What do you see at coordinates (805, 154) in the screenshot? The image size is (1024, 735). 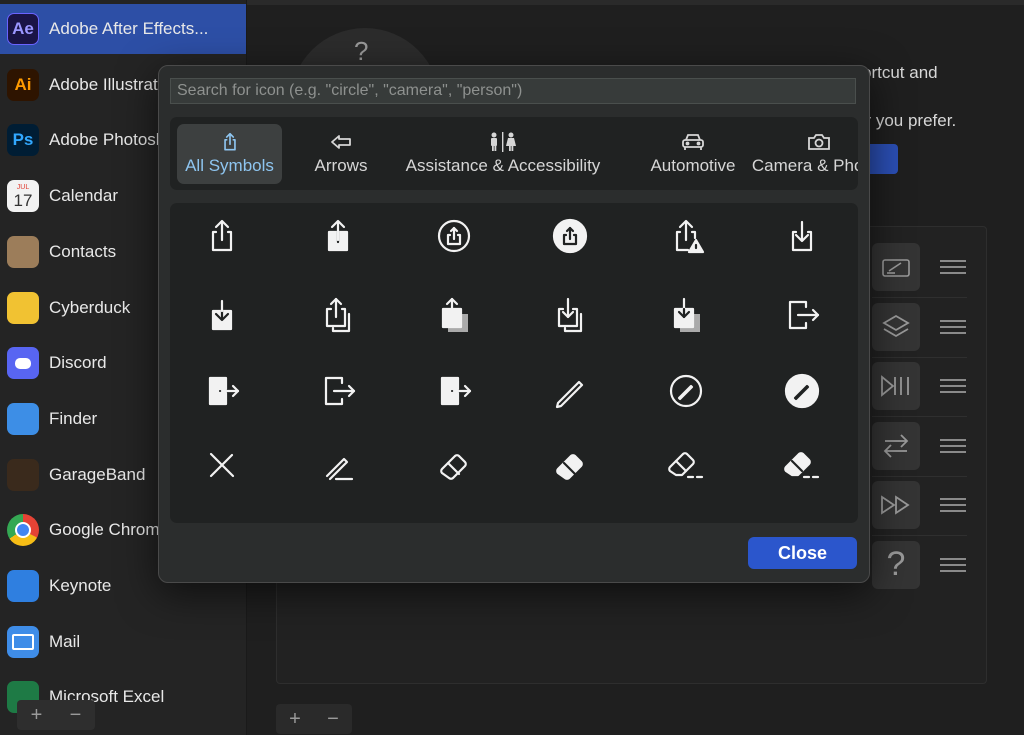 I see `category-tab-camera-photos: Camera & Photos` at bounding box center [805, 154].